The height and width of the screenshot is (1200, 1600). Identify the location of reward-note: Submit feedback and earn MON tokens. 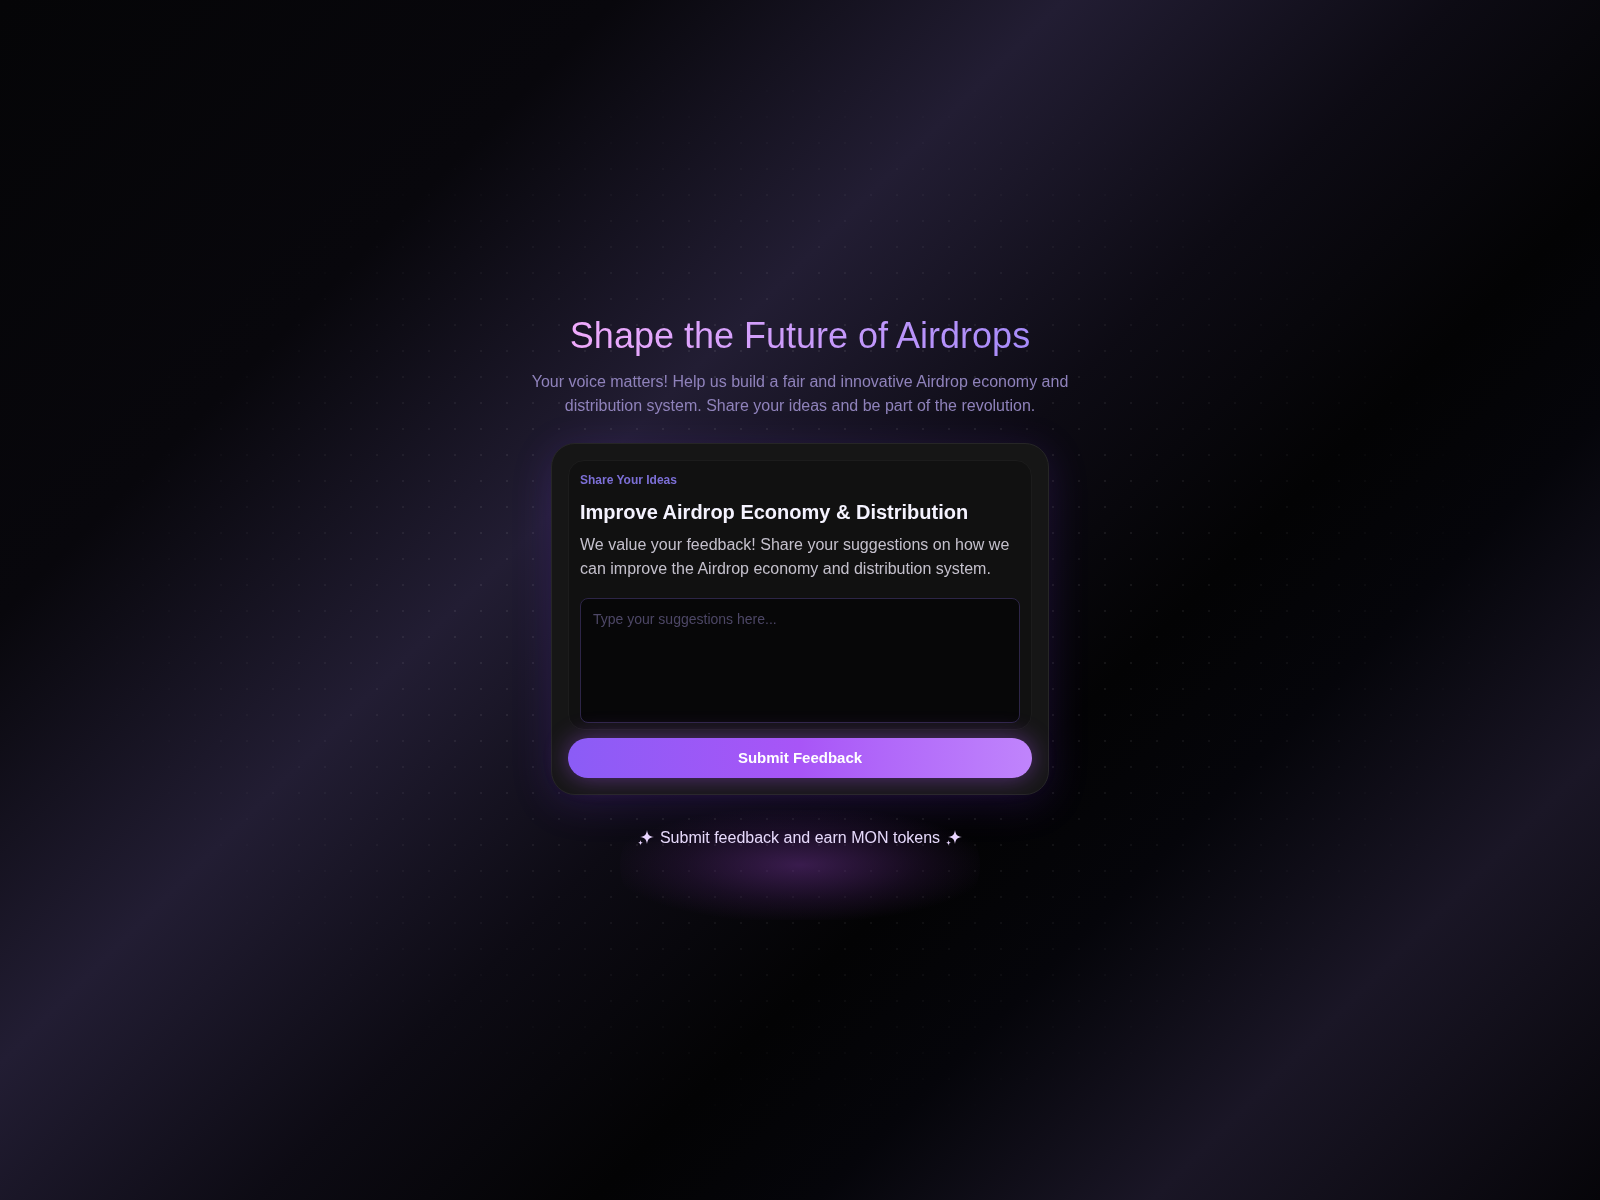
(800, 838).